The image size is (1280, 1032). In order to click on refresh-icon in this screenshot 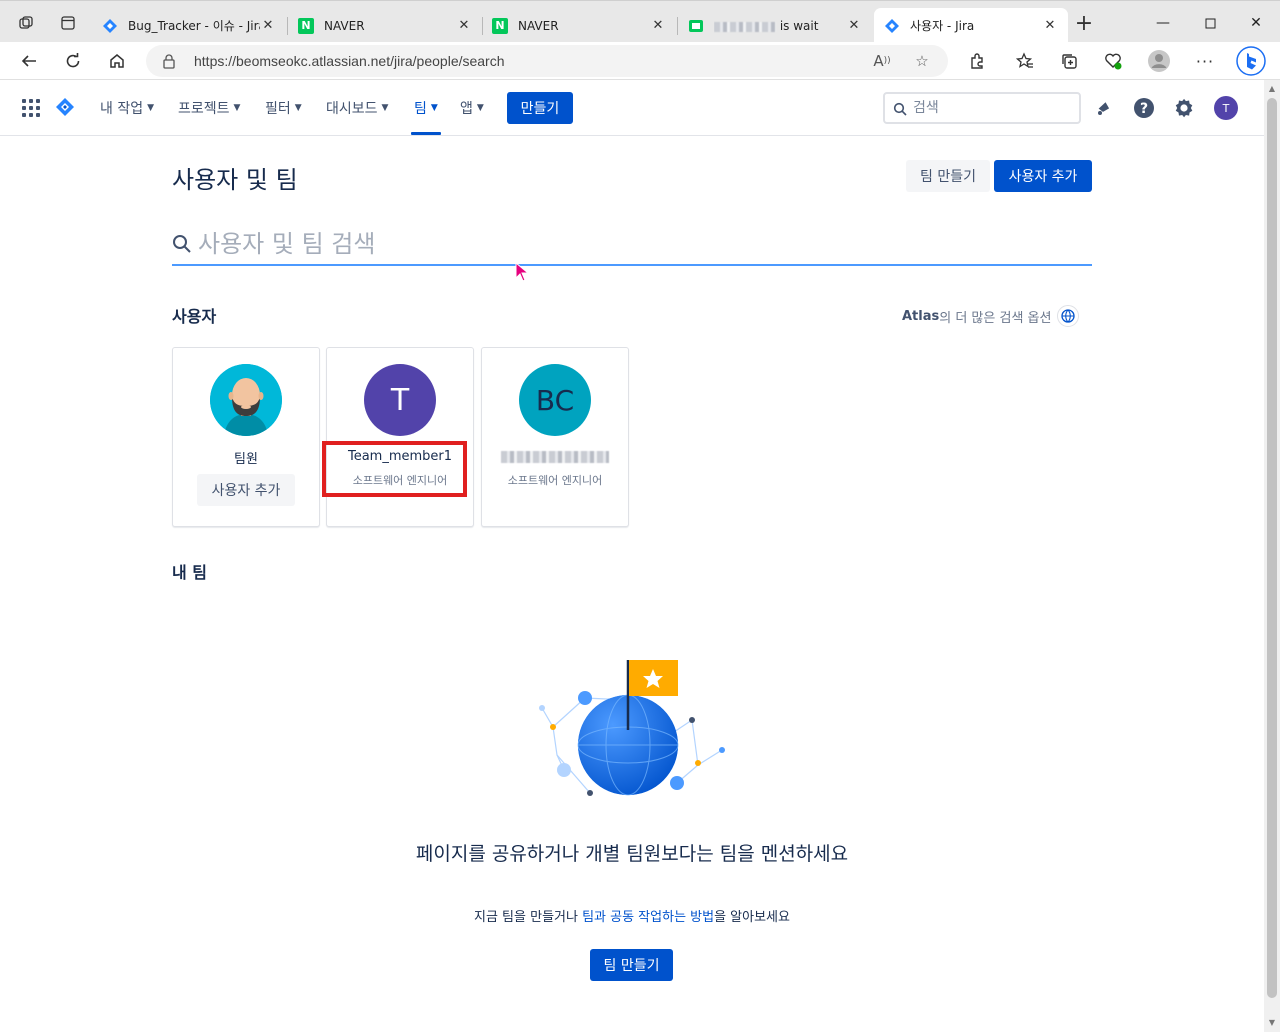, I will do `click(73, 61)`.